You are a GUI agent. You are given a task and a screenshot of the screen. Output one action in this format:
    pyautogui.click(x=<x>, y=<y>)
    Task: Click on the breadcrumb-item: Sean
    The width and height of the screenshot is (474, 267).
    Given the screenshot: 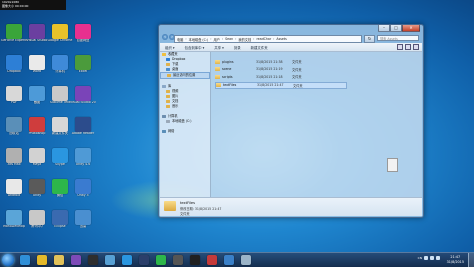 What is the action you would take?
    pyautogui.click(x=229, y=39)
    